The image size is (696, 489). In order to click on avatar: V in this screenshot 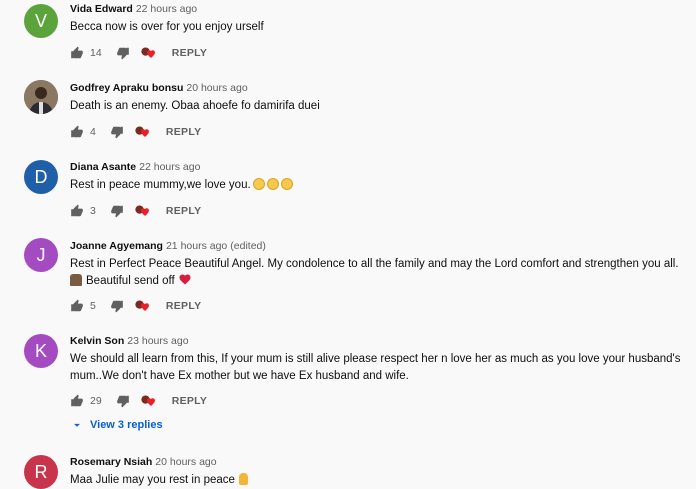, I will do `click(41, 21)`.